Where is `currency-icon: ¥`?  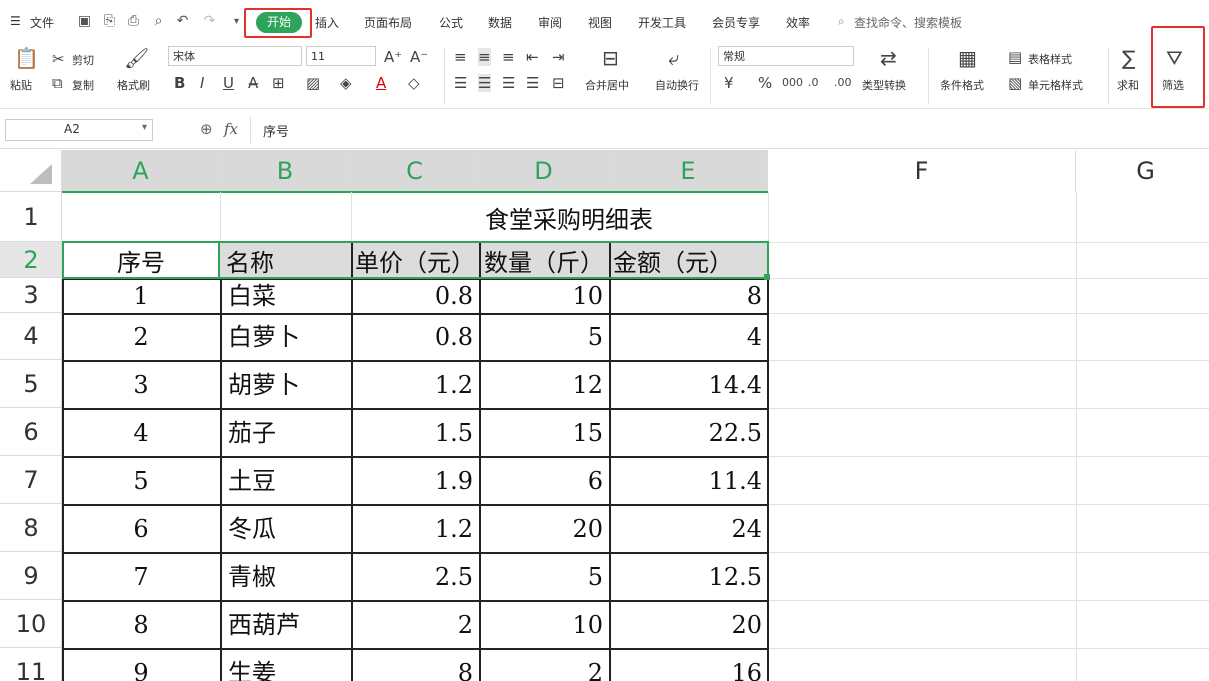 currency-icon: ¥ is located at coordinates (729, 83).